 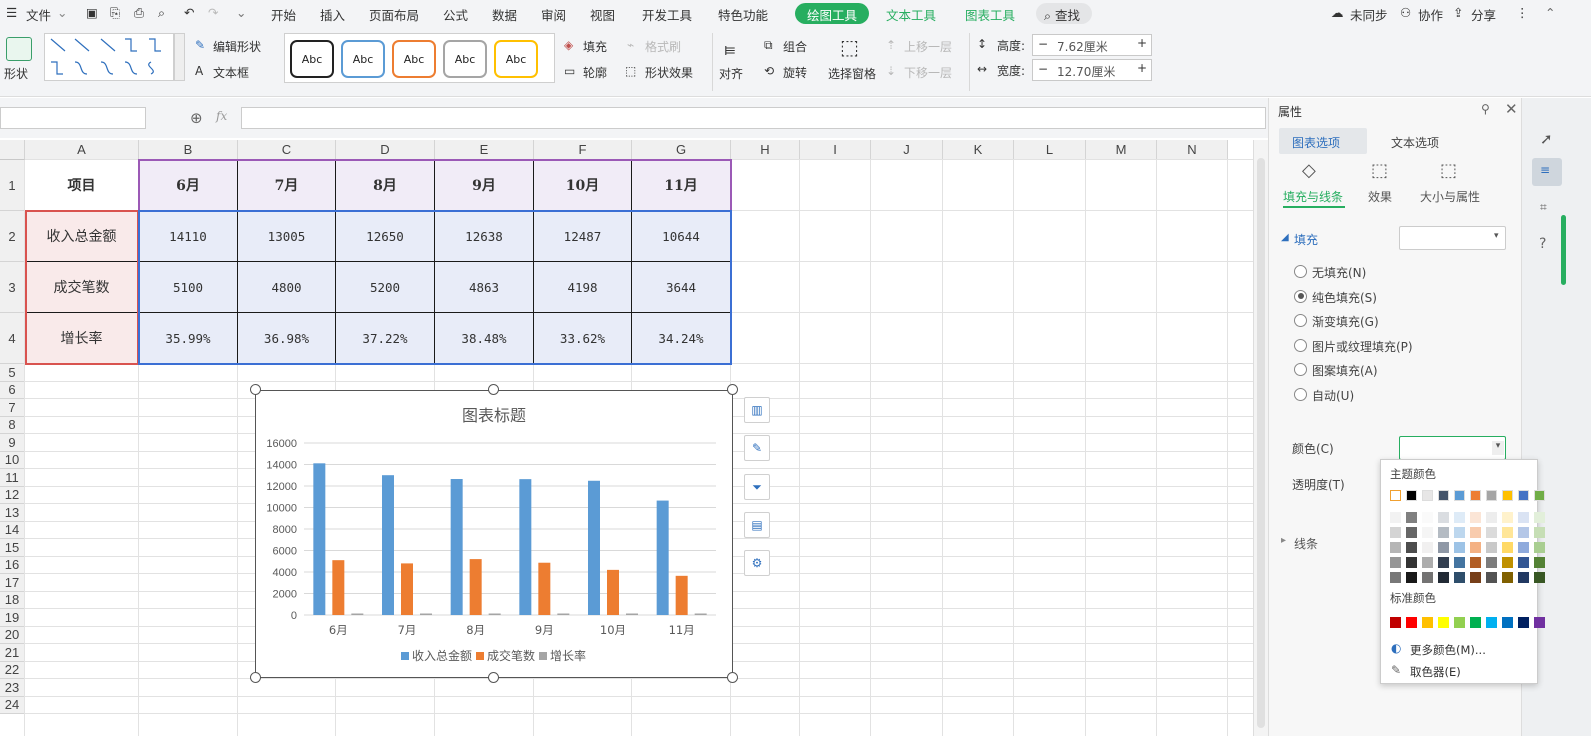 What do you see at coordinates (363, 59) in the screenshot?
I see `shape-style-2: Abc` at bounding box center [363, 59].